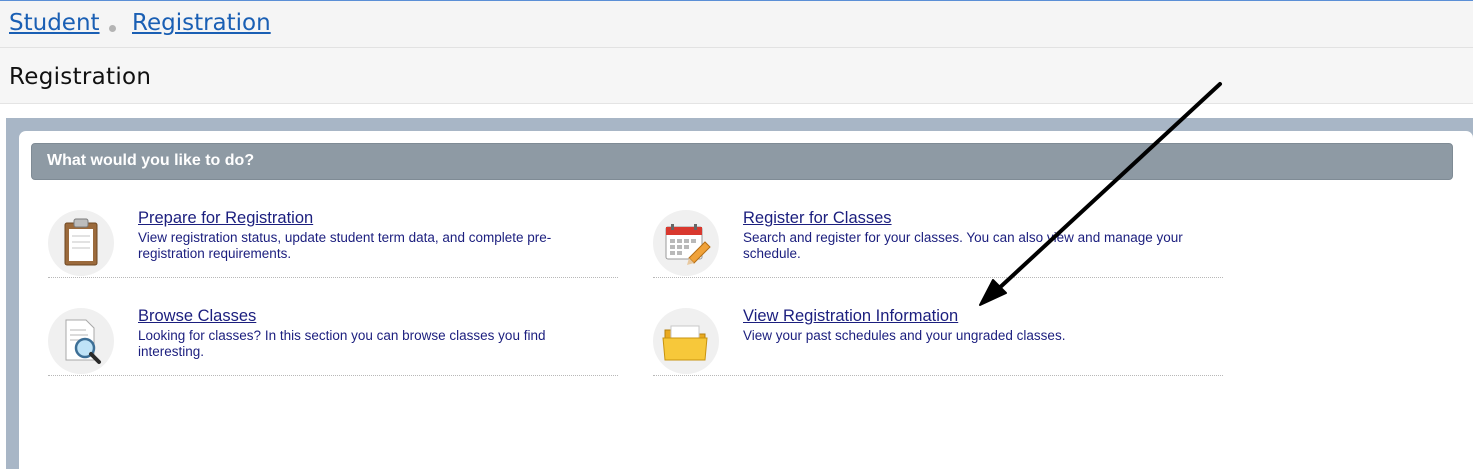 The width and height of the screenshot is (1473, 469). What do you see at coordinates (151, 160) in the screenshot?
I see `panel-header-title: What would you like to do?` at bounding box center [151, 160].